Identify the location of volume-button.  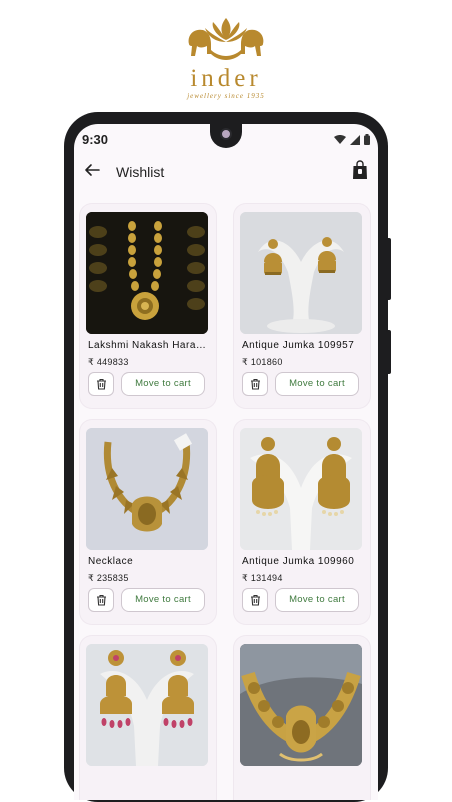
(388, 269).